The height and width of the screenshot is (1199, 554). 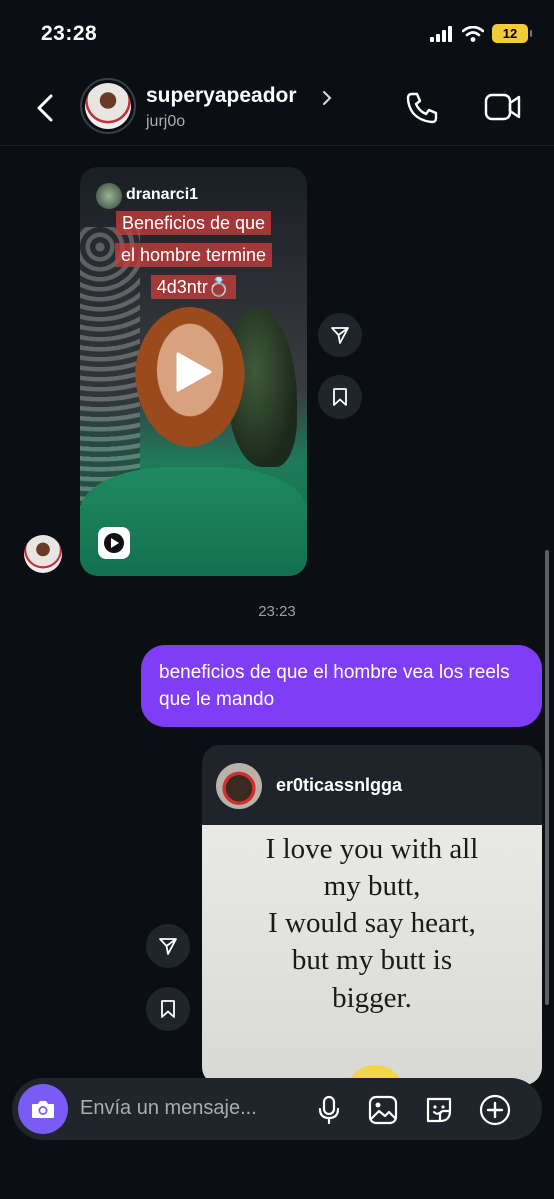 What do you see at coordinates (277, 35) in the screenshot?
I see `status-bar: 23:28 12` at bounding box center [277, 35].